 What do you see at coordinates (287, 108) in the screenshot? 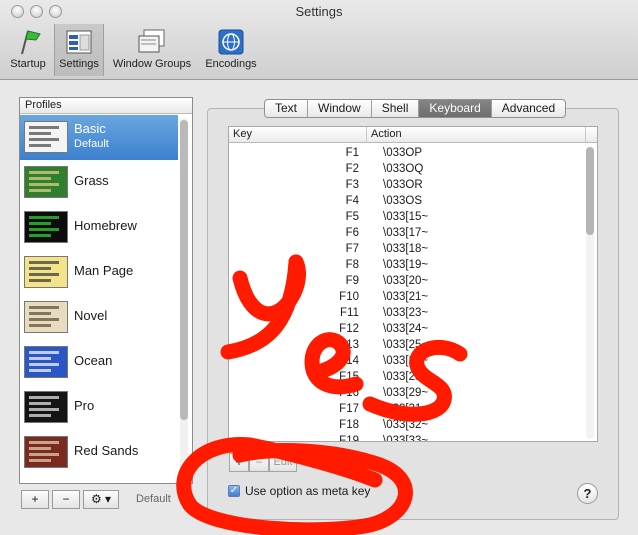
I see `tab-text: Text` at bounding box center [287, 108].